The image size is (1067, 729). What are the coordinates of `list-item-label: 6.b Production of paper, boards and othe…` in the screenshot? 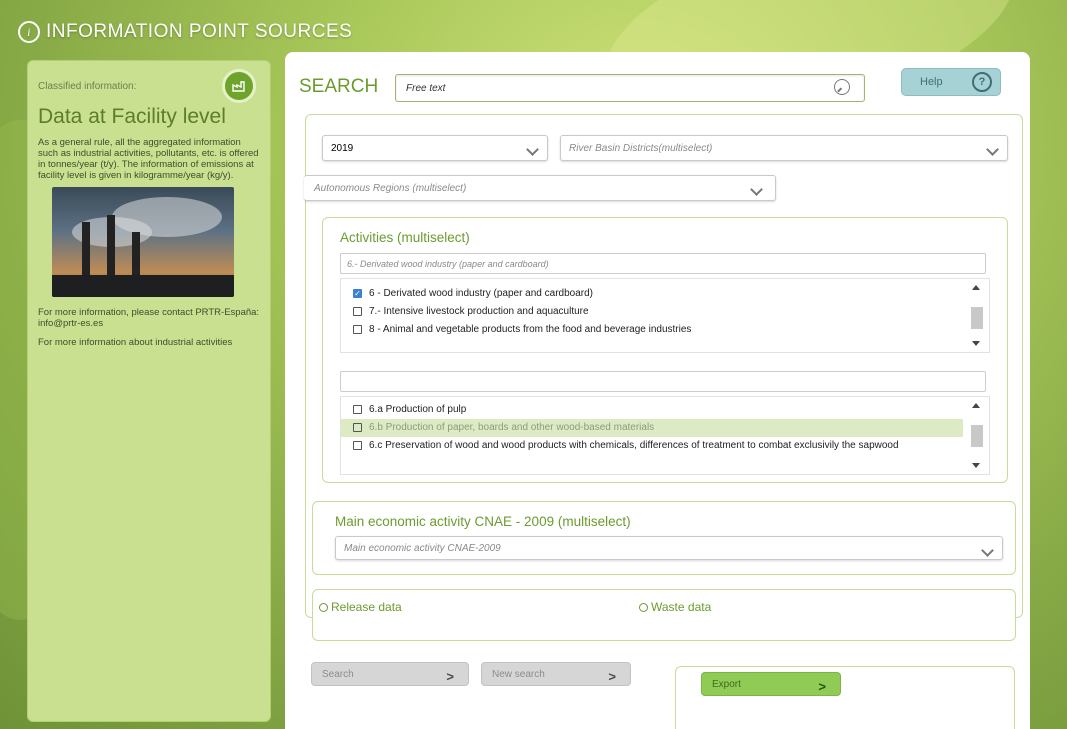 It's located at (512, 427).